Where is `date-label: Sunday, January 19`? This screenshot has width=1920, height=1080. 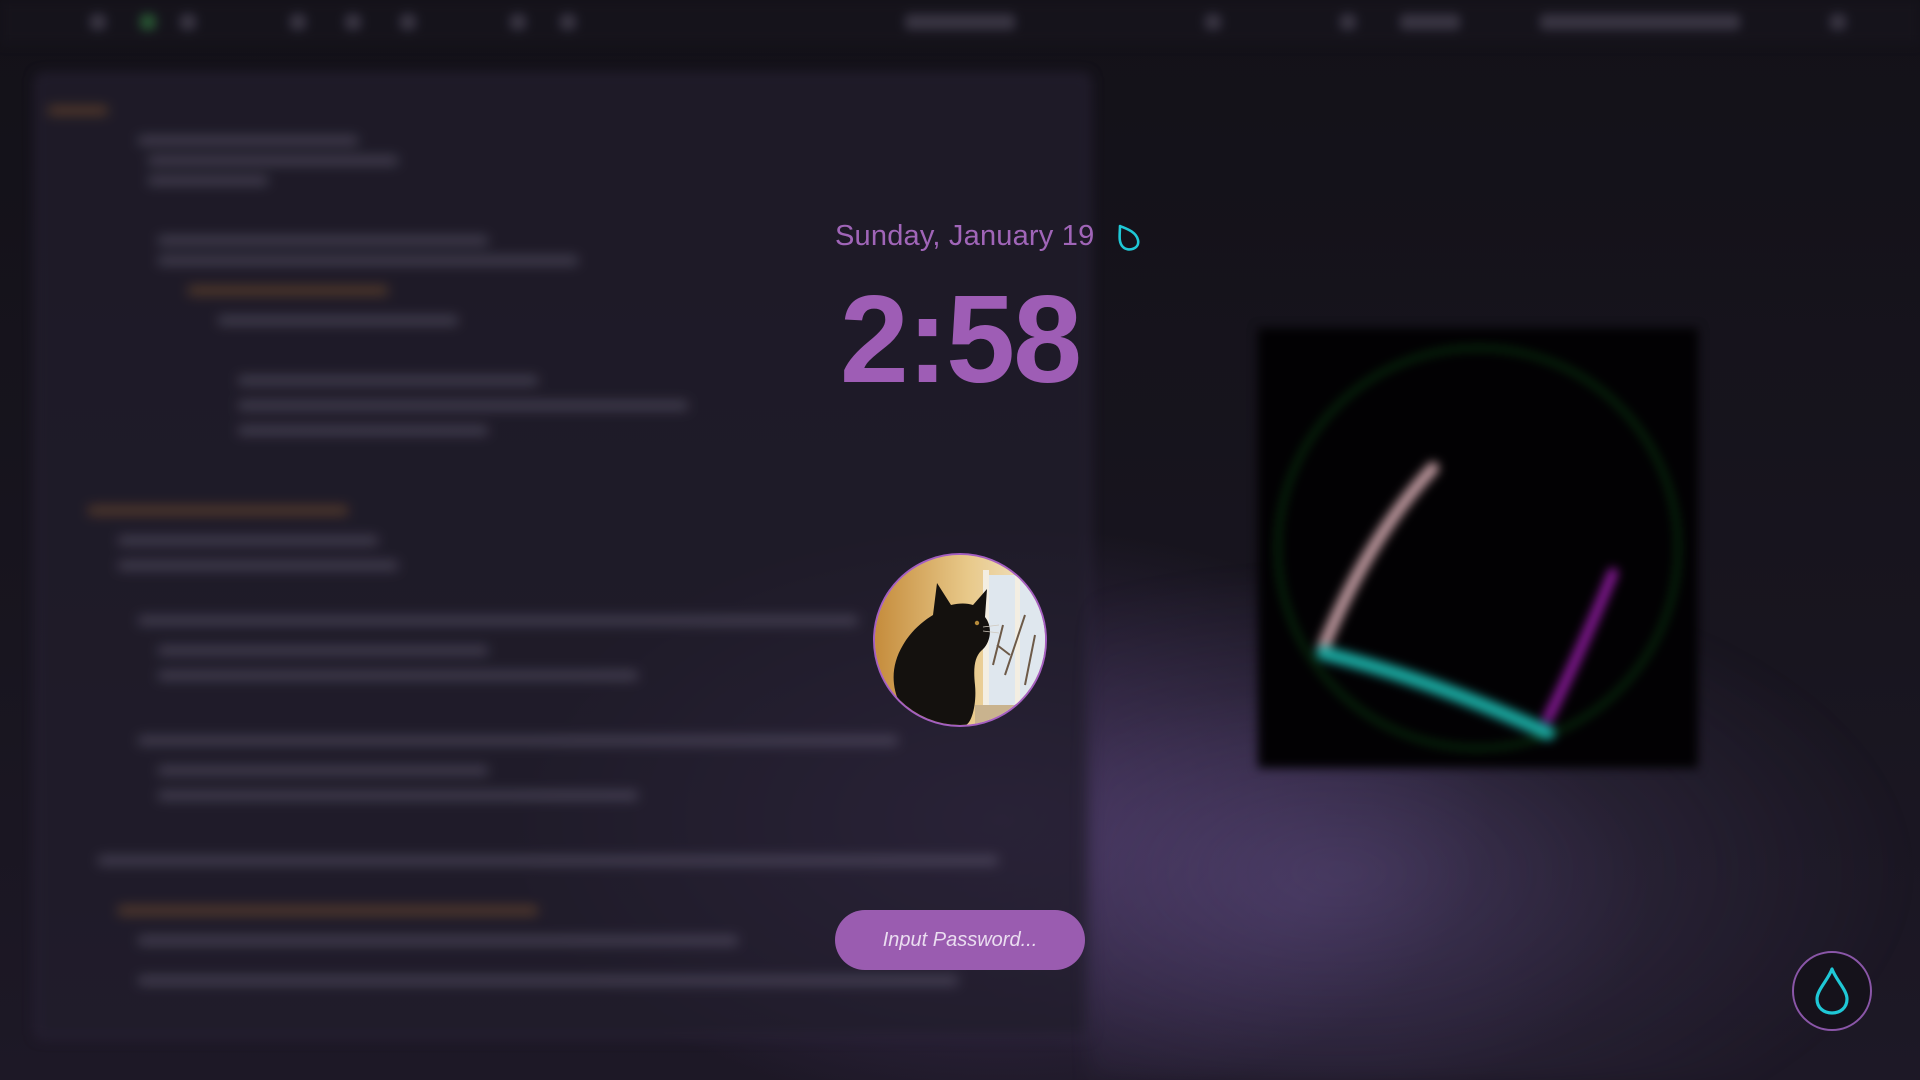
date-label: Sunday, January 19 is located at coordinates (965, 236).